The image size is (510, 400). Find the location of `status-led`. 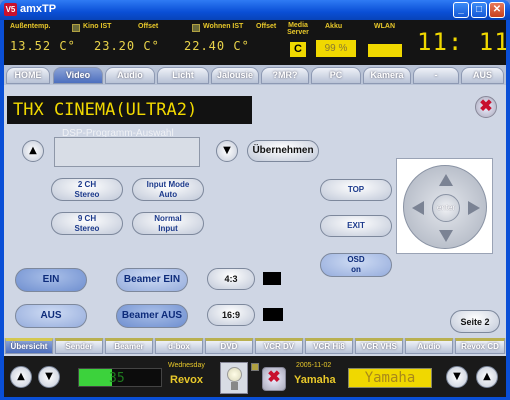

status-led is located at coordinates (255, 367).